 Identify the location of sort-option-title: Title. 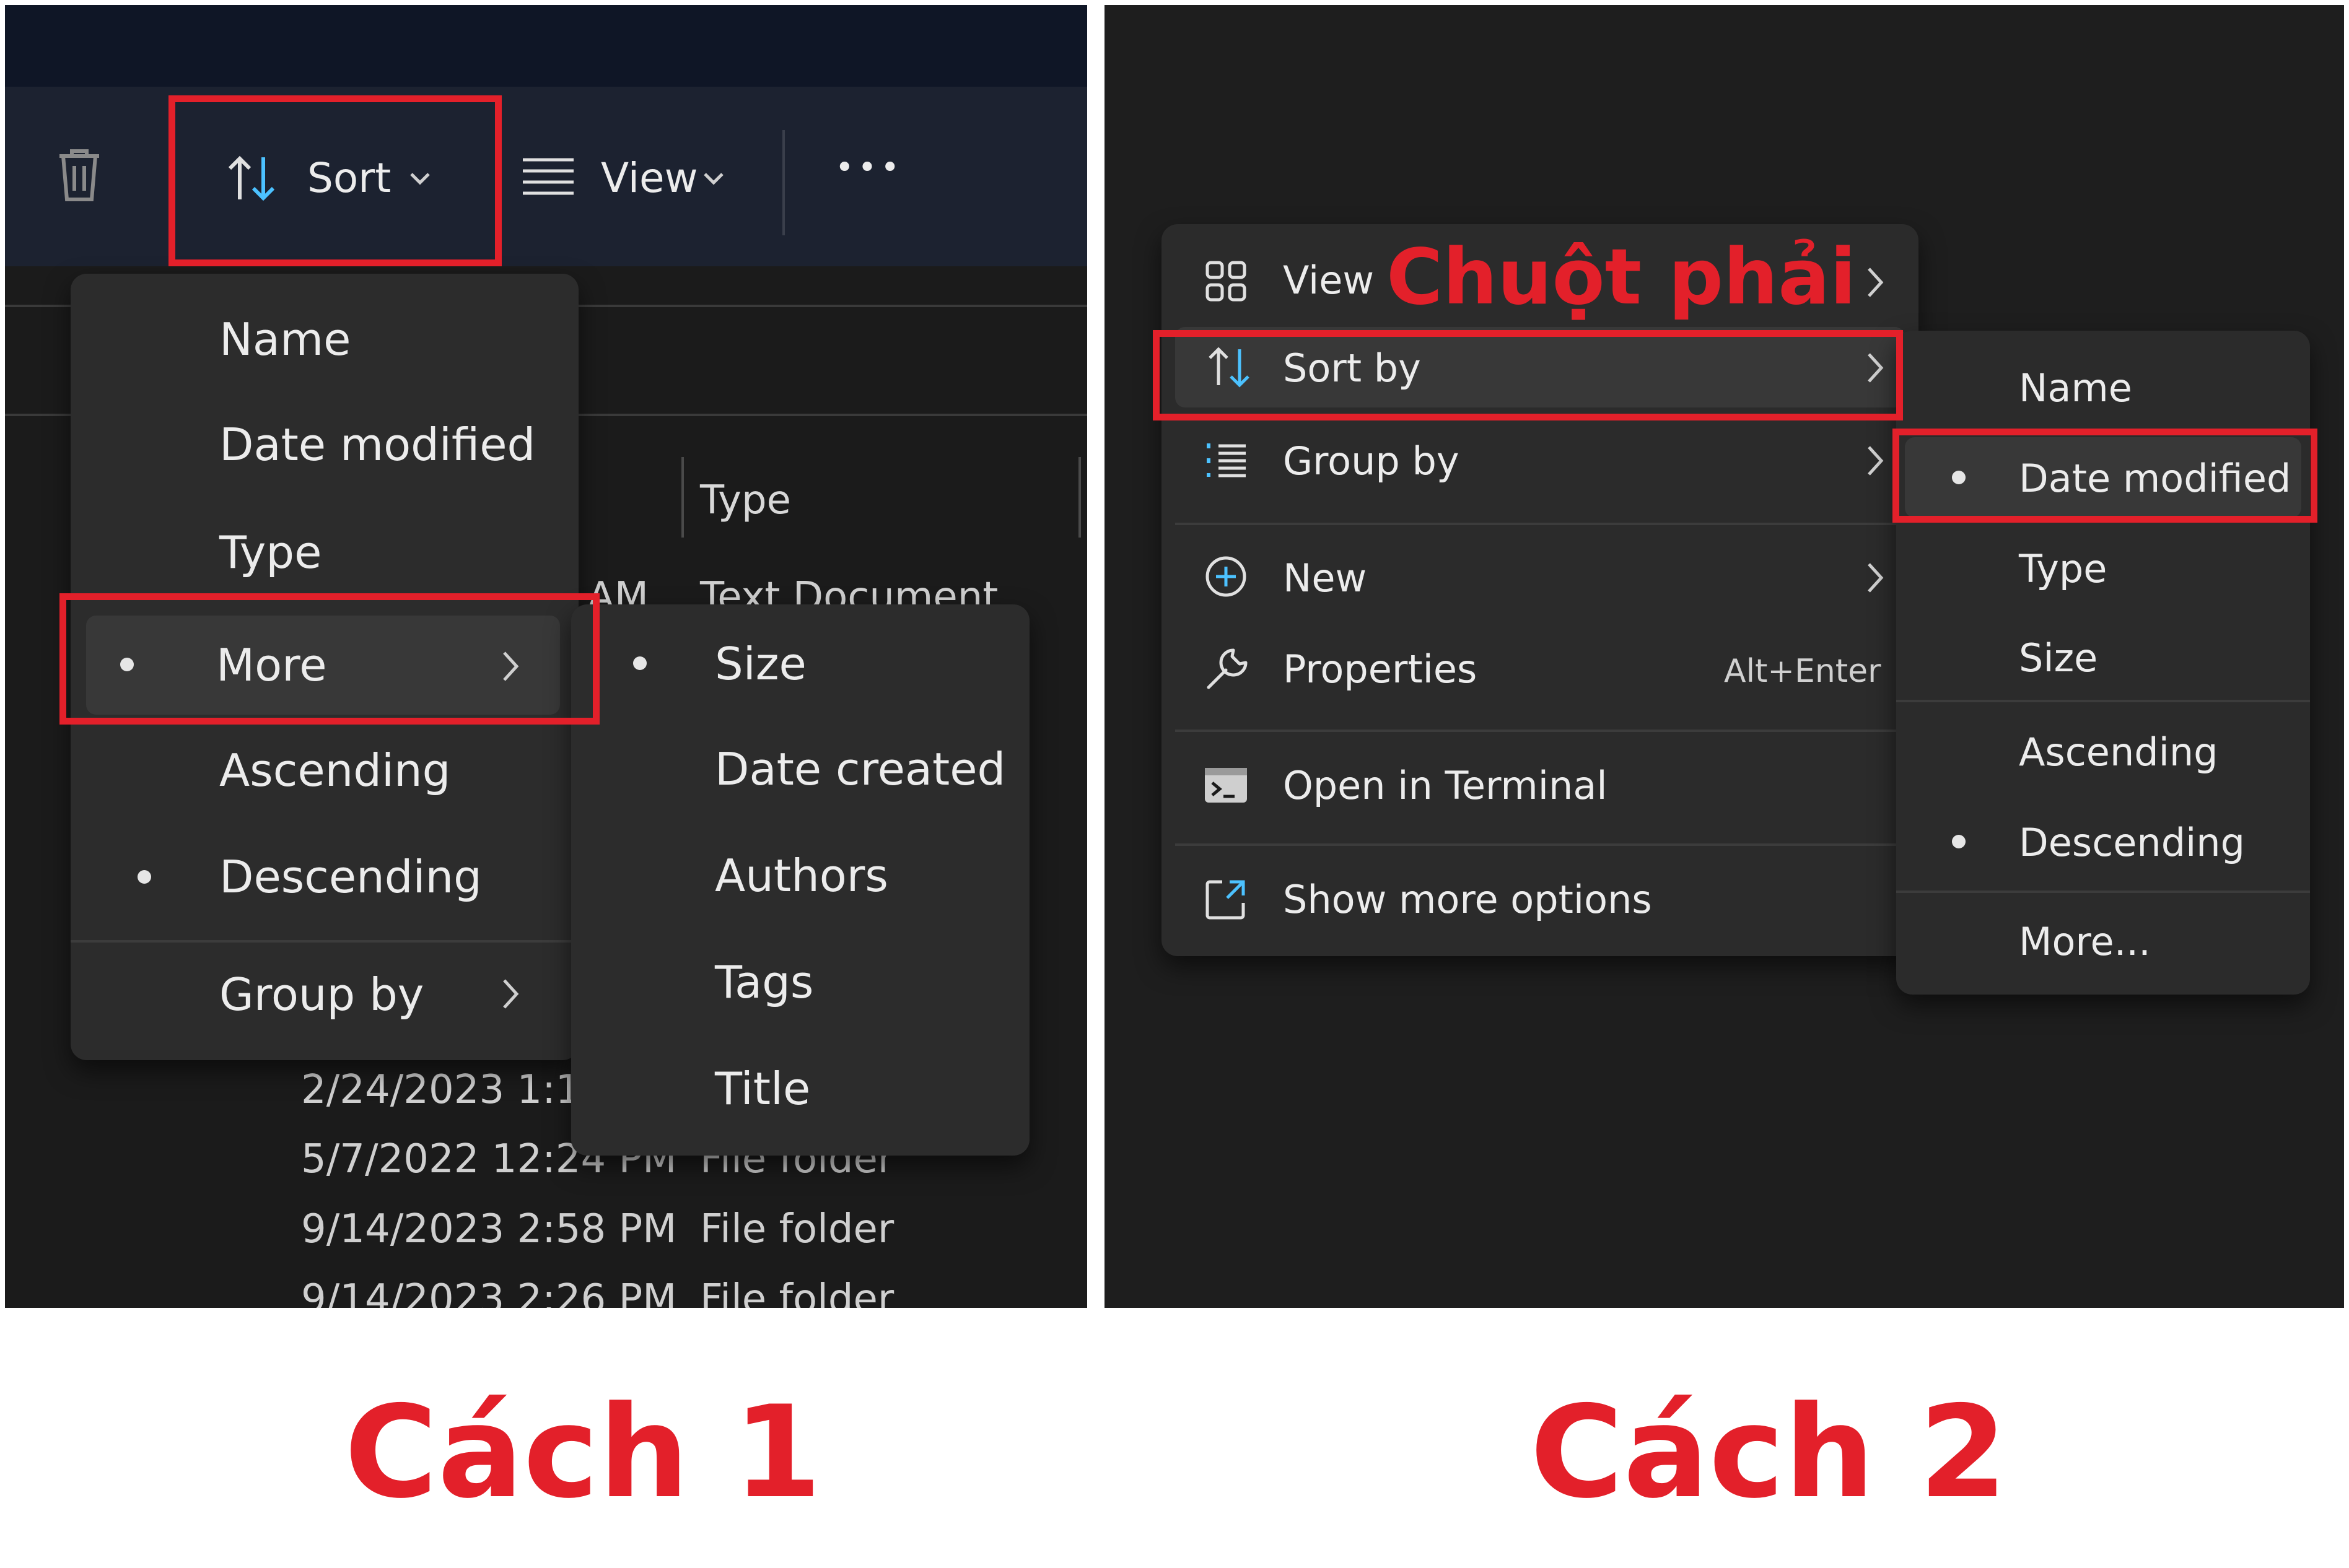
(800, 1088).